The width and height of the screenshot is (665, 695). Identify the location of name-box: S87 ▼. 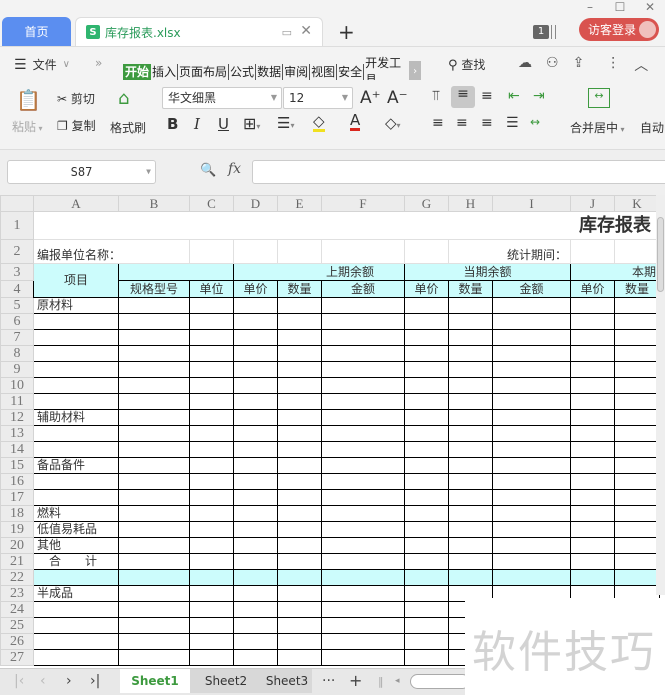
(81, 172).